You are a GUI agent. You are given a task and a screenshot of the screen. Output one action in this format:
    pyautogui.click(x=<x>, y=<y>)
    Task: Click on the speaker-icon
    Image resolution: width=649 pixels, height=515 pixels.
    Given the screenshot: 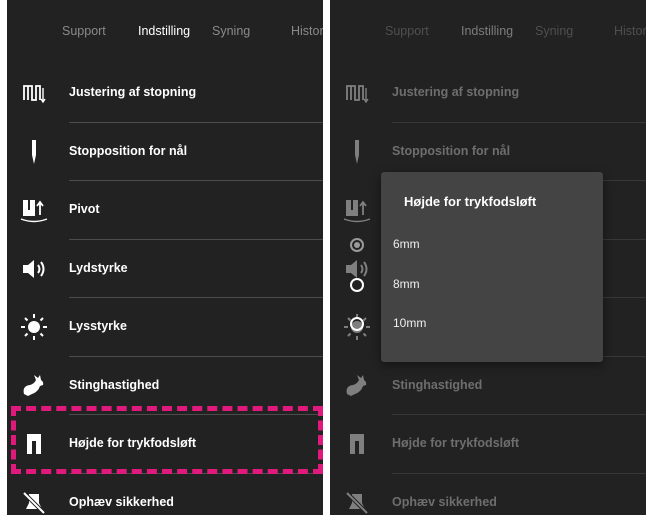 What is the action you would take?
    pyautogui.click(x=34, y=269)
    